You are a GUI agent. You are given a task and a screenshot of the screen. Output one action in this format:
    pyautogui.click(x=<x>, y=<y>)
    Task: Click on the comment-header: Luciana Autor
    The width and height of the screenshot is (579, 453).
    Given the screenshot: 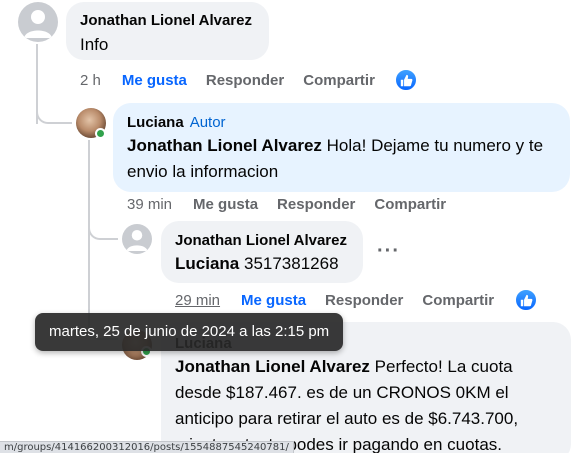 What is the action you would take?
    pyautogui.click(x=341, y=123)
    